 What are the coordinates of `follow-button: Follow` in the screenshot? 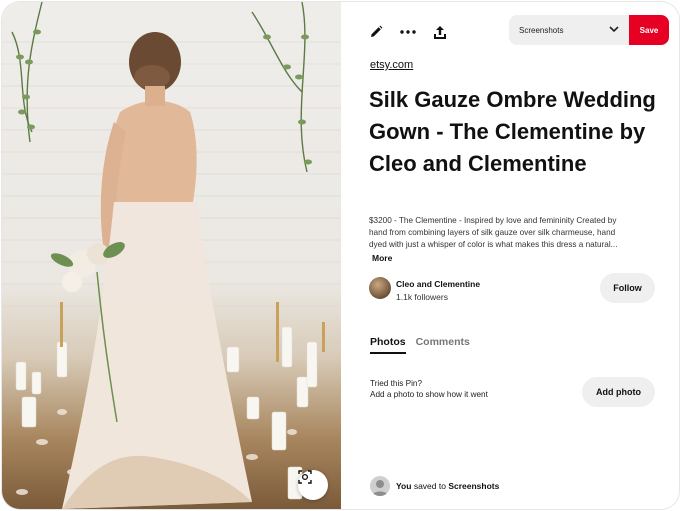 It's located at (627, 288).